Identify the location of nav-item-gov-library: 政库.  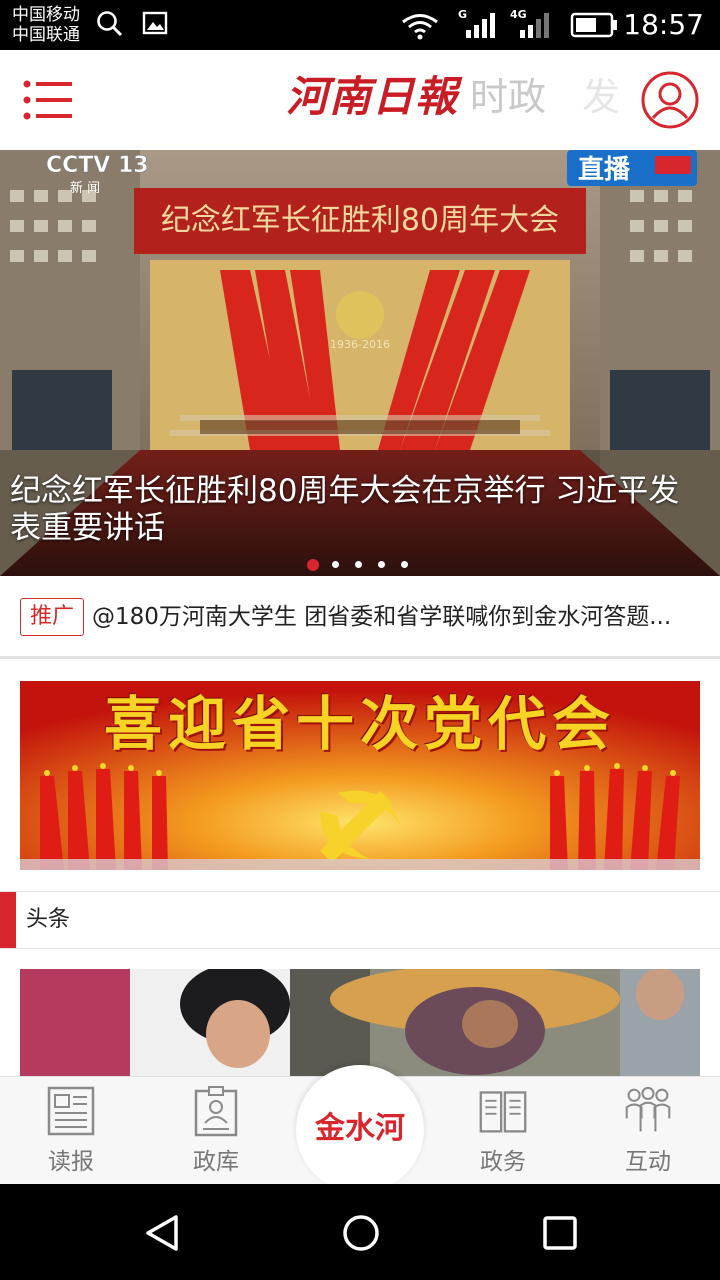
(216, 1131).